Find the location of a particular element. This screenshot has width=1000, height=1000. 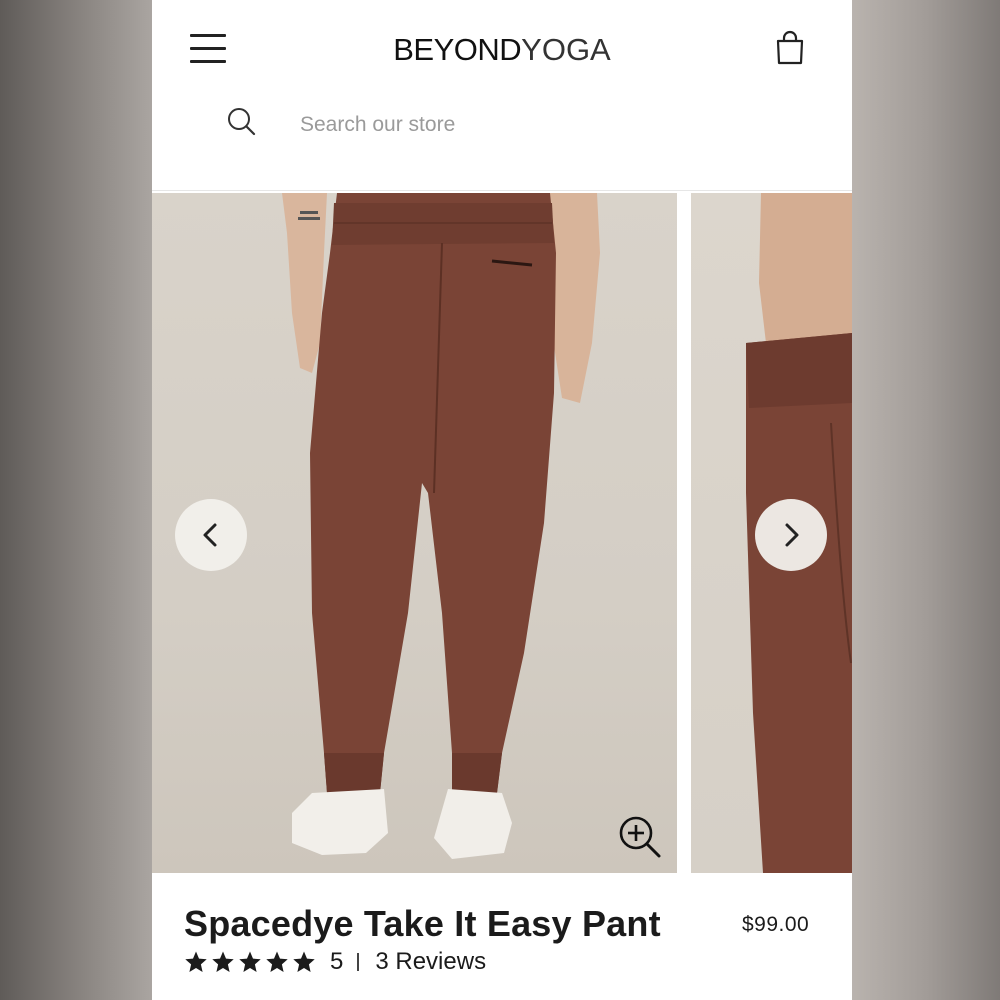

site-header: BEYONDYOGA is located at coordinates (502, 95).